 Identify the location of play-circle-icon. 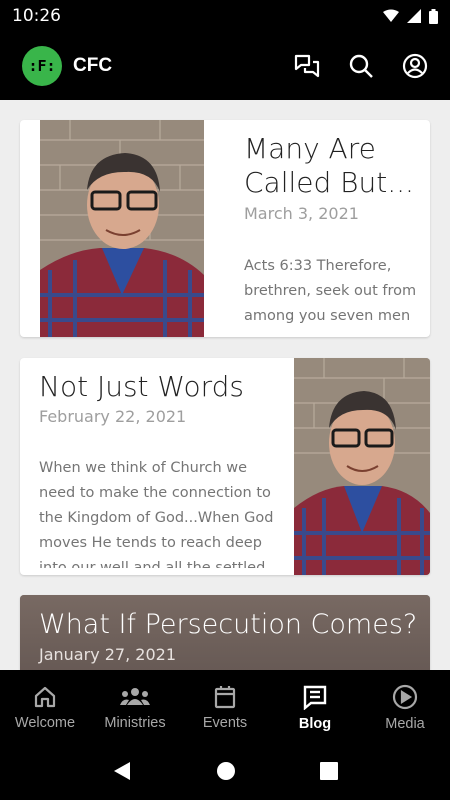
(405, 697).